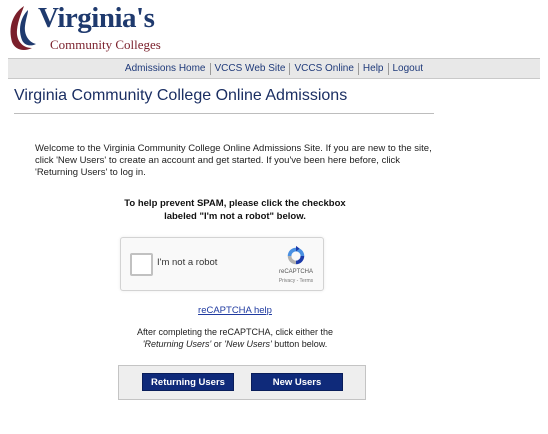  What do you see at coordinates (297, 382) in the screenshot?
I see `new-users-button: New Users` at bounding box center [297, 382].